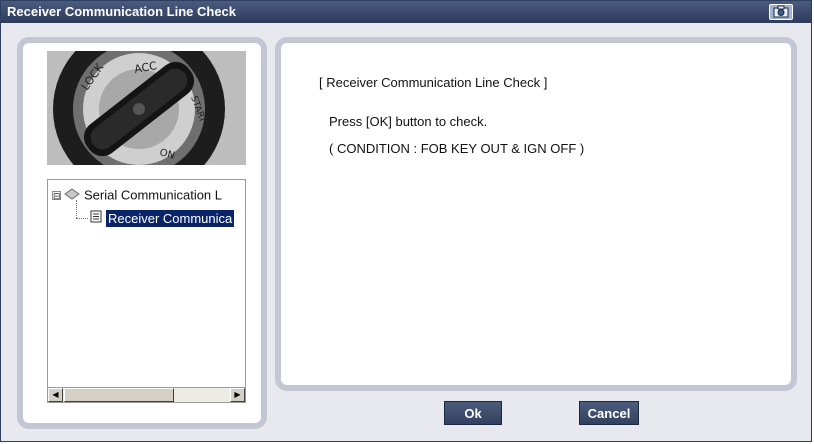 The height and width of the screenshot is (444, 814). I want to click on tree-item-receiver-communication: Receiver Communica, so click(162, 218).